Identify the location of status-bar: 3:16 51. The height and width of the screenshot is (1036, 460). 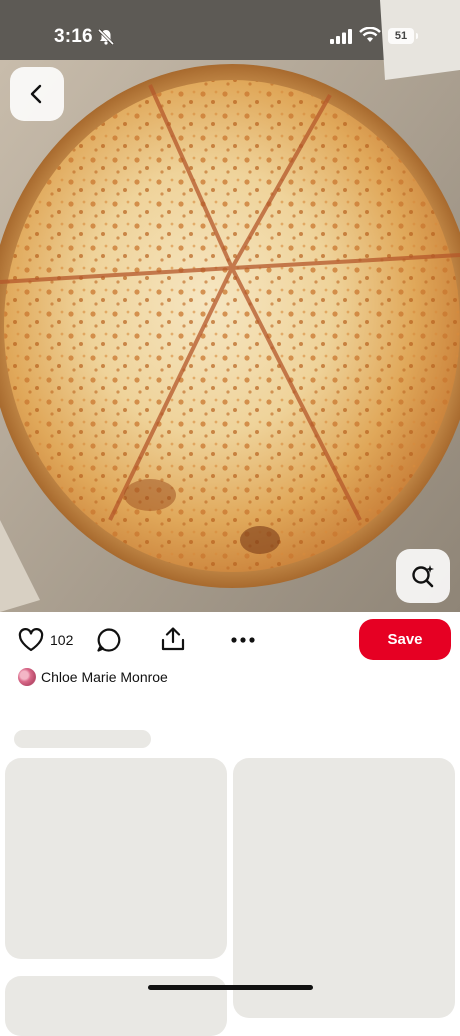
(230, 36).